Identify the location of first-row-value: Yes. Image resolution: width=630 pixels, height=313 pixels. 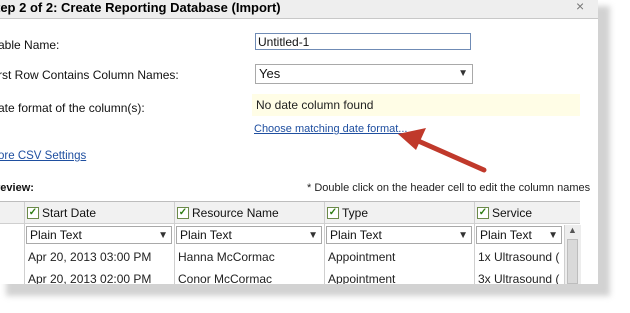
(270, 73).